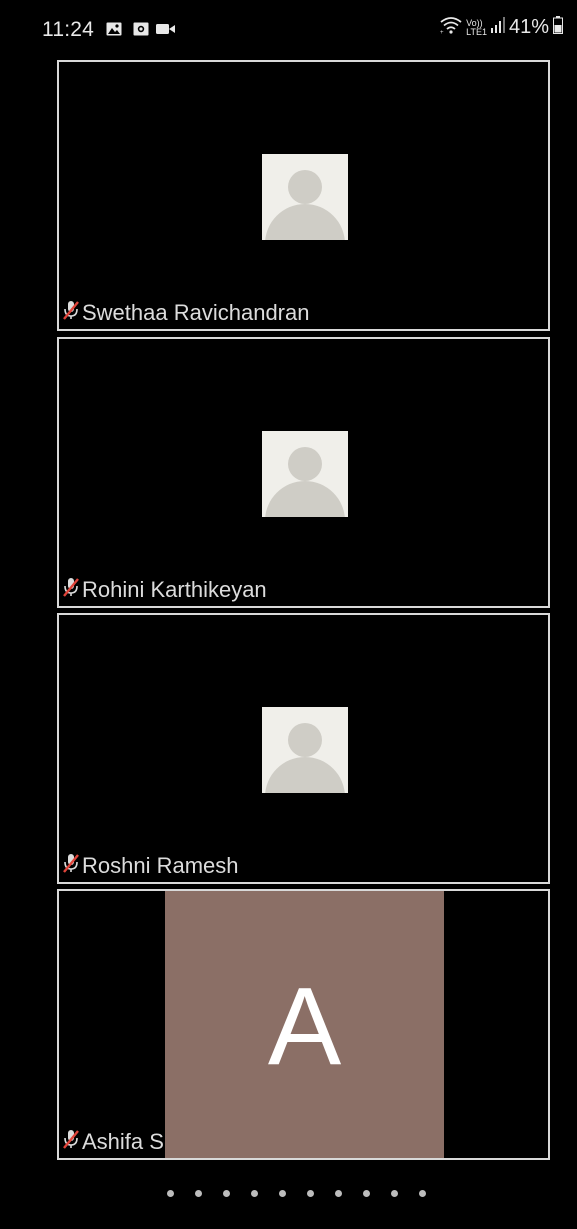 Image resolution: width=577 pixels, height=1229 pixels. Describe the element at coordinates (68, 29) in the screenshot. I see `status-time: 11:24` at that location.